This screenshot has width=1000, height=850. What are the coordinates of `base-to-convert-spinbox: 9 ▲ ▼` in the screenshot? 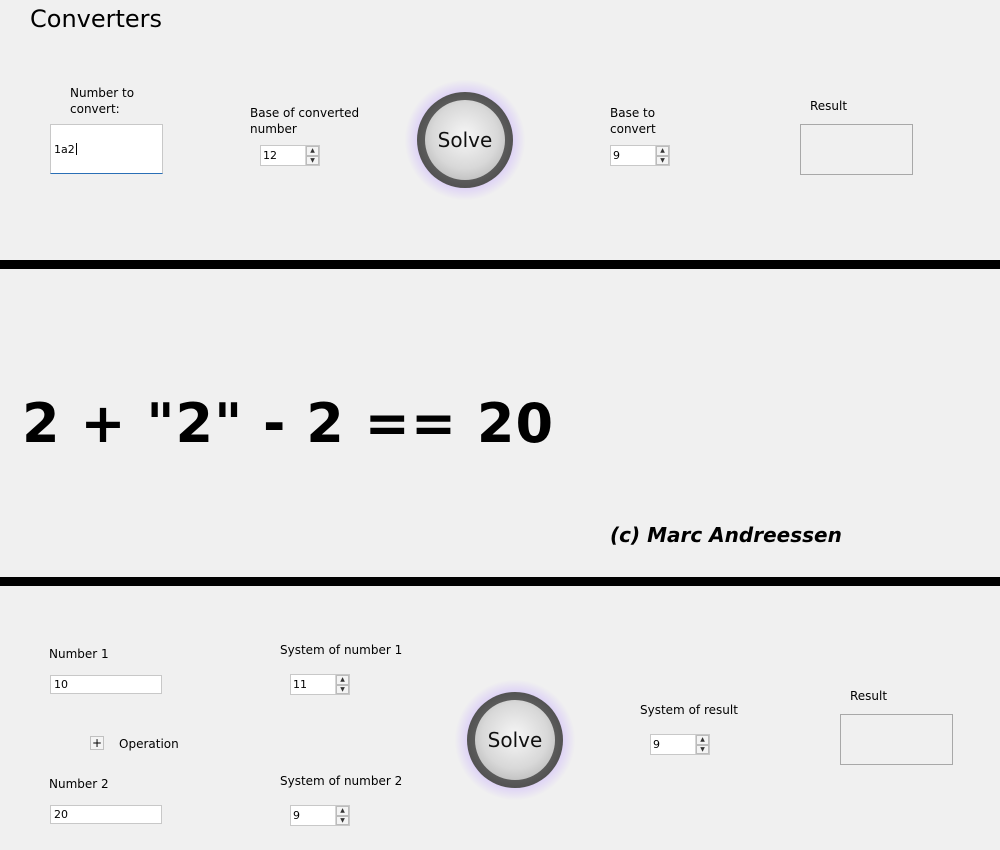 It's located at (640, 155).